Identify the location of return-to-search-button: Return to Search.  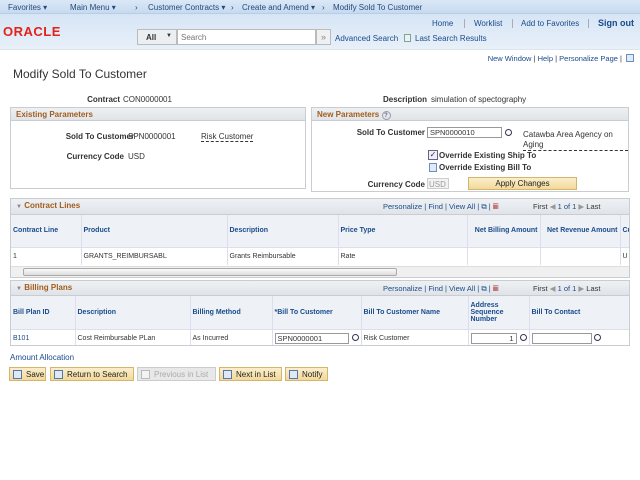
(92, 374).